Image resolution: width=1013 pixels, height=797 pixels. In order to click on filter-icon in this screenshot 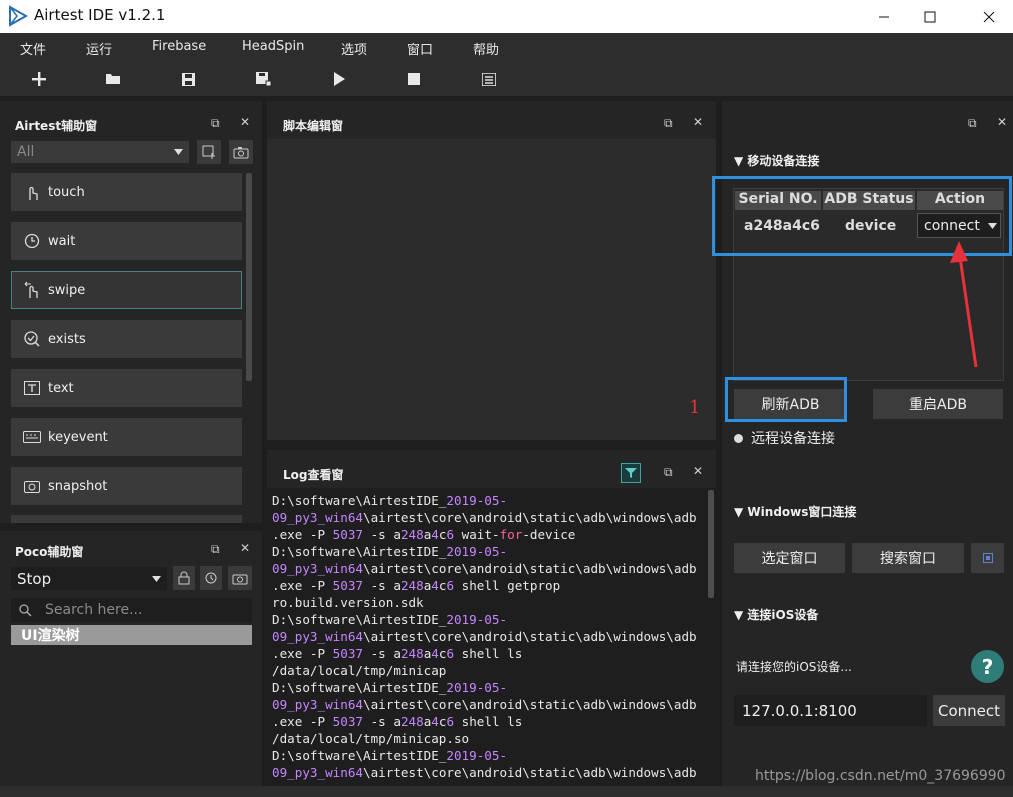, I will do `click(631, 473)`.